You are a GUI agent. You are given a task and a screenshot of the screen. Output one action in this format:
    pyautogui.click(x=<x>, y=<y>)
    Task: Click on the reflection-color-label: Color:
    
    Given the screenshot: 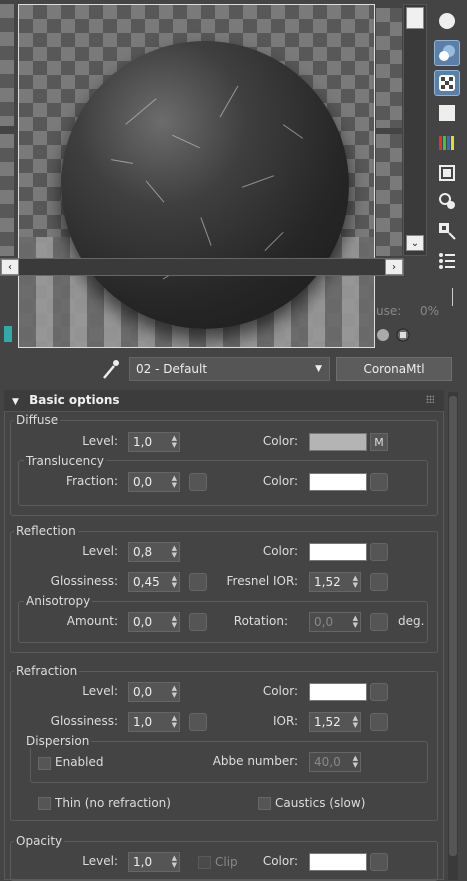 What is the action you would take?
    pyautogui.click(x=280, y=551)
    